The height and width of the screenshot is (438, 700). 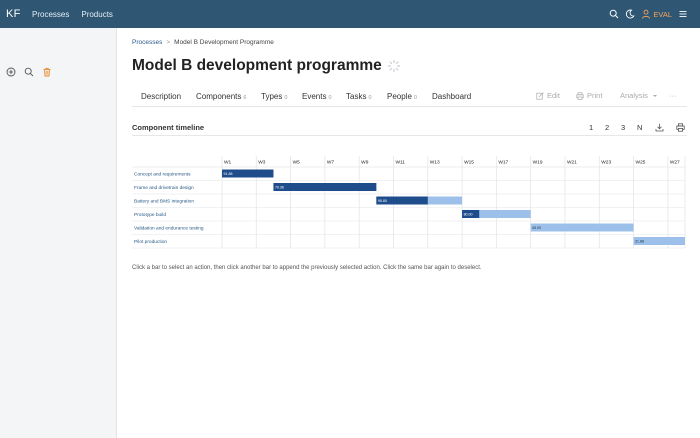 What do you see at coordinates (47, 72) in the screenshot?
I see `trash-icon` at bounding box center [47, 72].